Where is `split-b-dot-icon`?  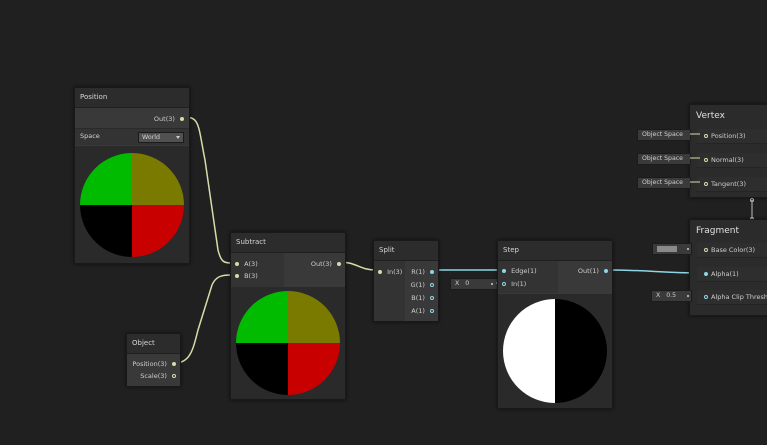
split-b-dot-icon is located at coordinates (432, 298).